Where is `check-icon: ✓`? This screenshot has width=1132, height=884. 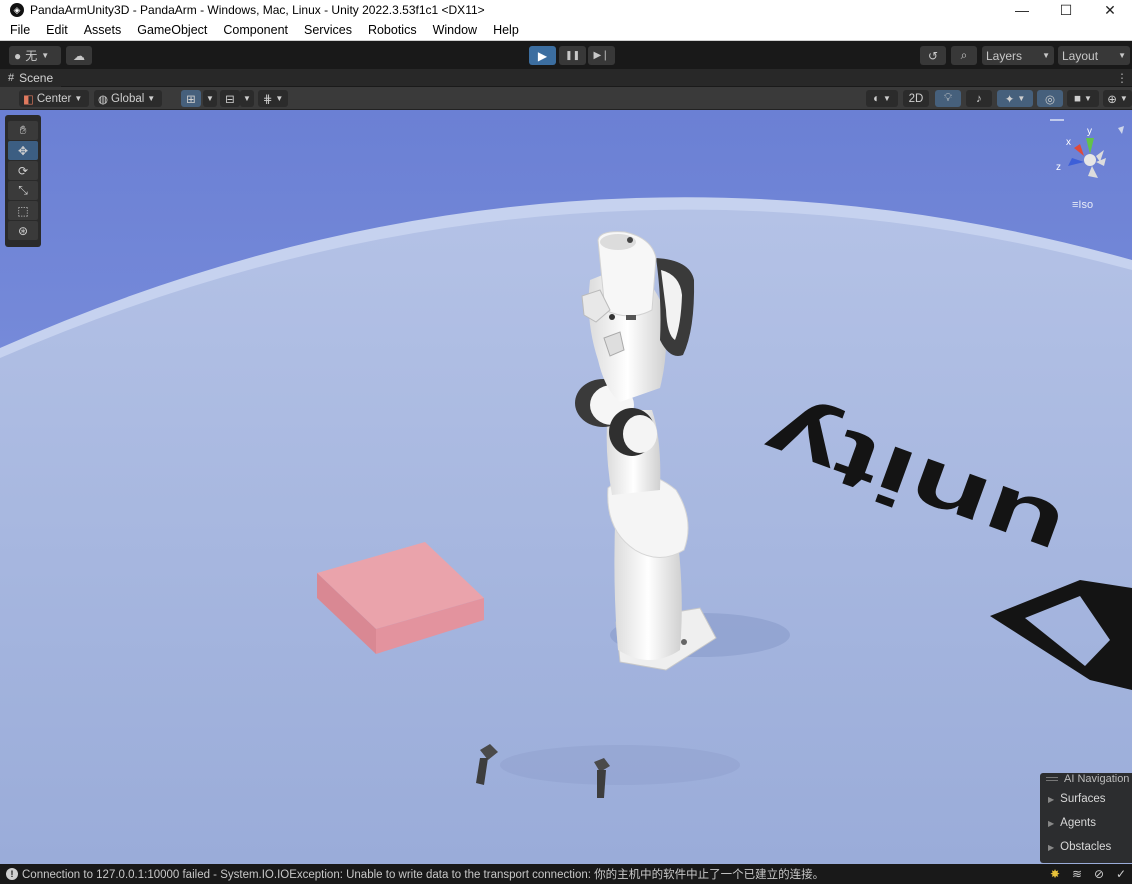 check-icon: ✓ is located at coordinates (1121, 874).